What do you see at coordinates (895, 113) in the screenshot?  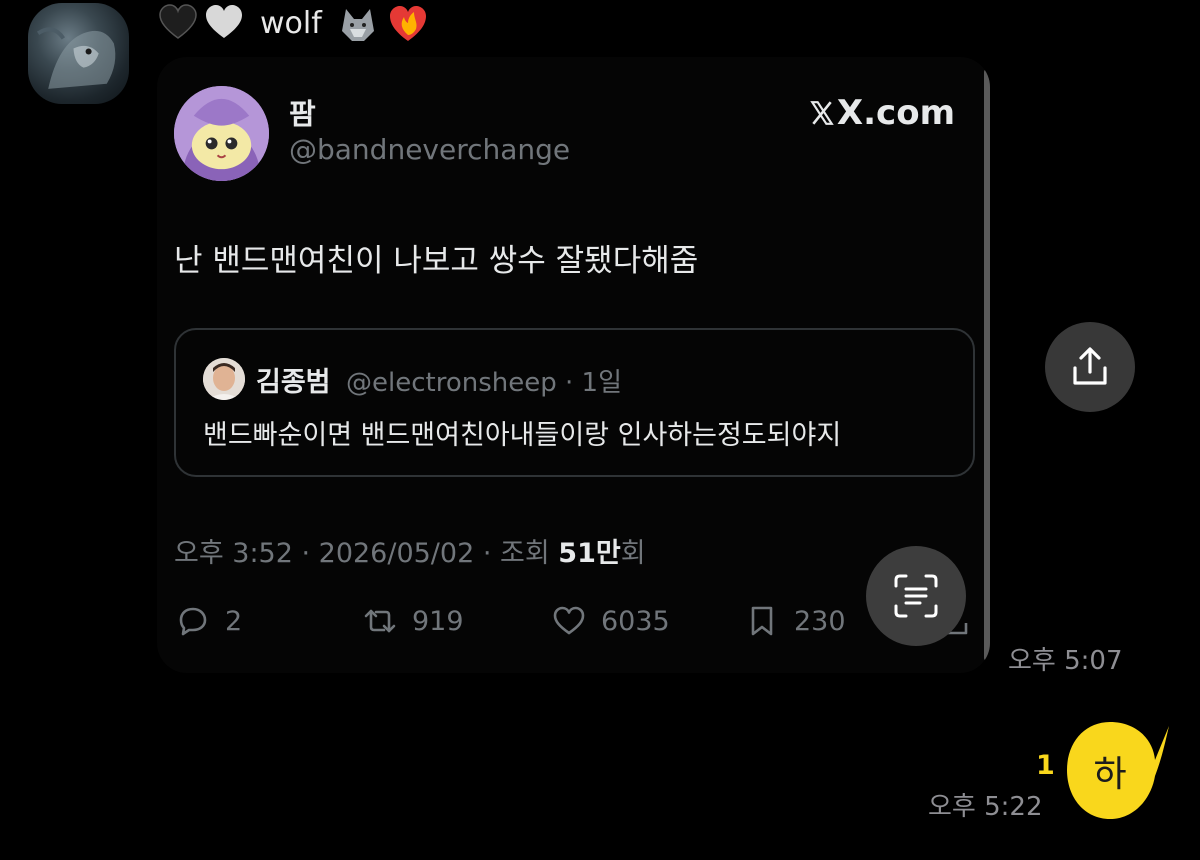 I see `x-brand-text: X.com` at bounding box center [895, 113].